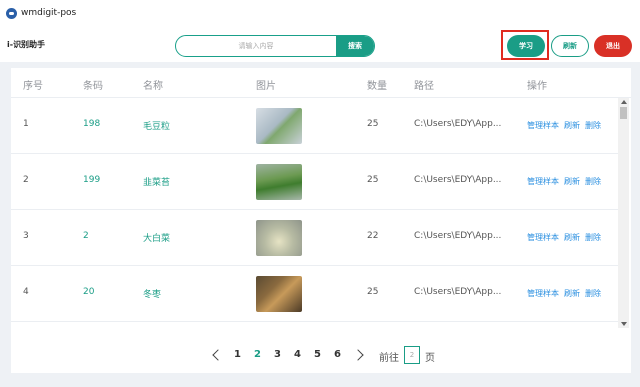 The width and height of the screenshot is (640, 387). Describe the element at coordinates (26, 292) in the screenshot. I see `row-index: 4` at that location.